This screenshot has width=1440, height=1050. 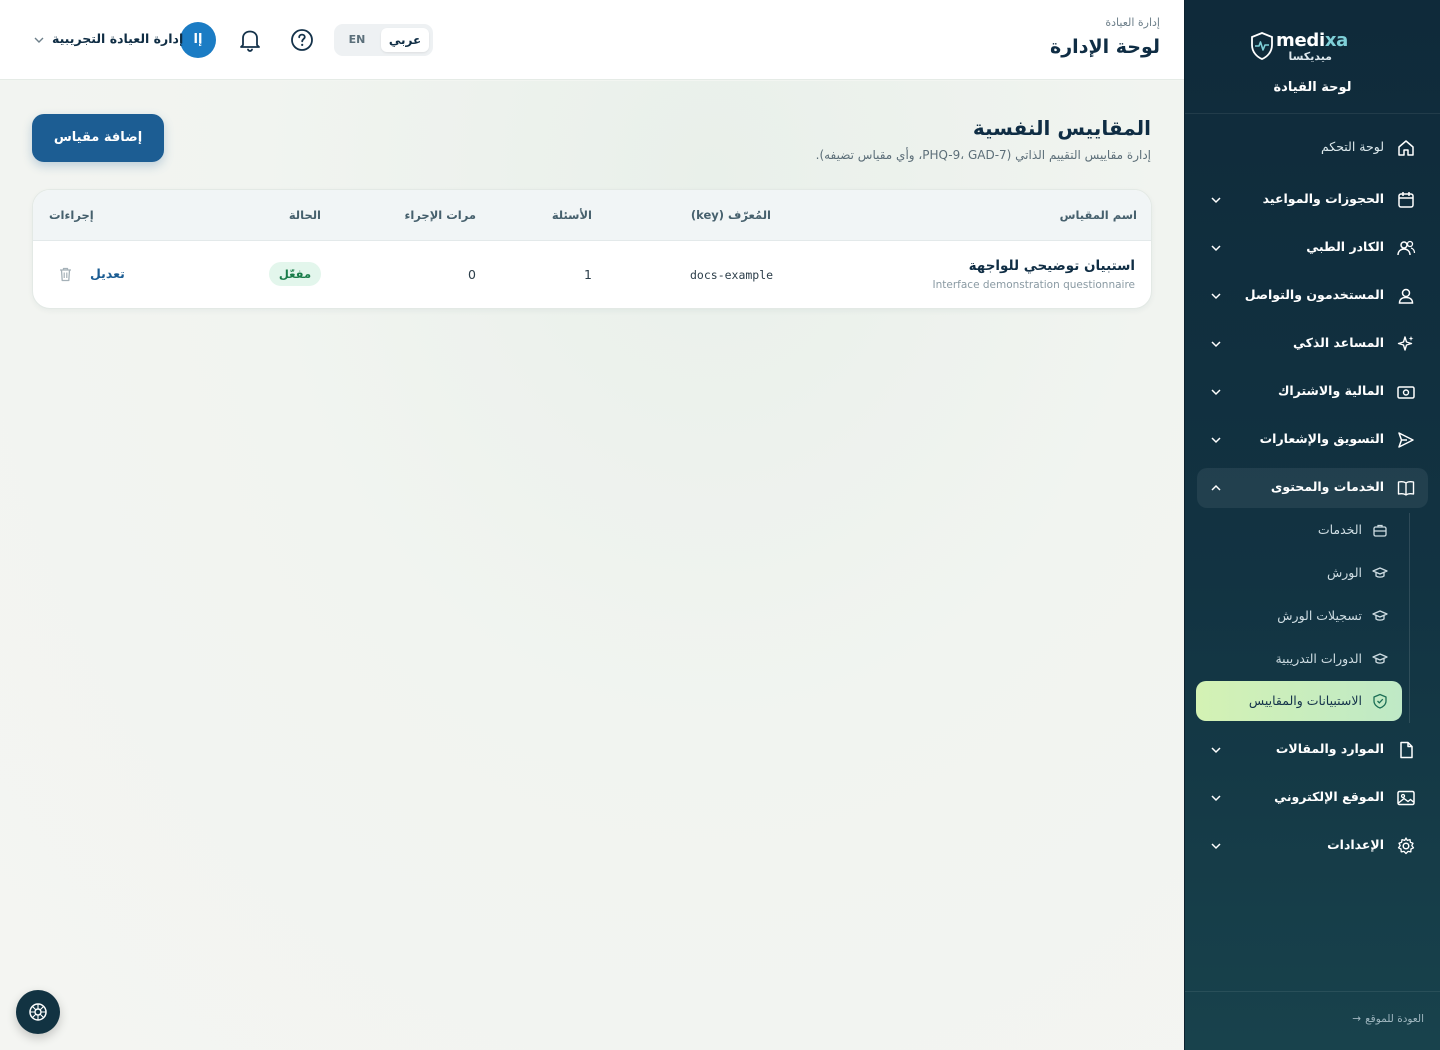 I want to click on shield-check-icon, so click(x=1380, y=701).